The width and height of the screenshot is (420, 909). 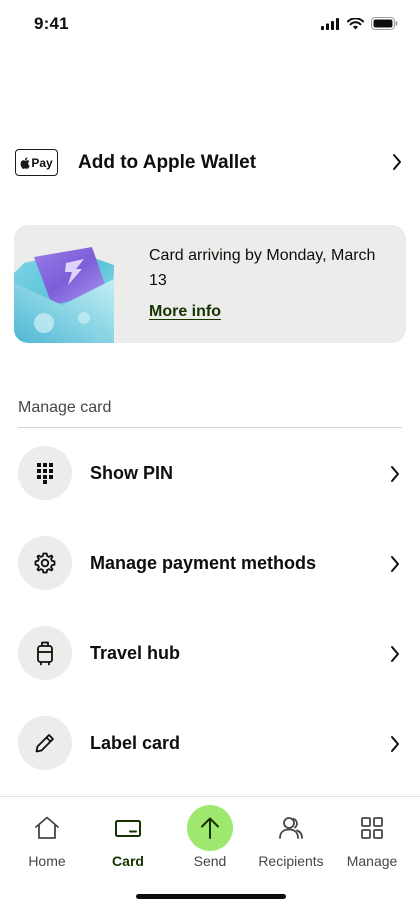 I want to click on card-envelope-illustration, so click(x=64, y=295).